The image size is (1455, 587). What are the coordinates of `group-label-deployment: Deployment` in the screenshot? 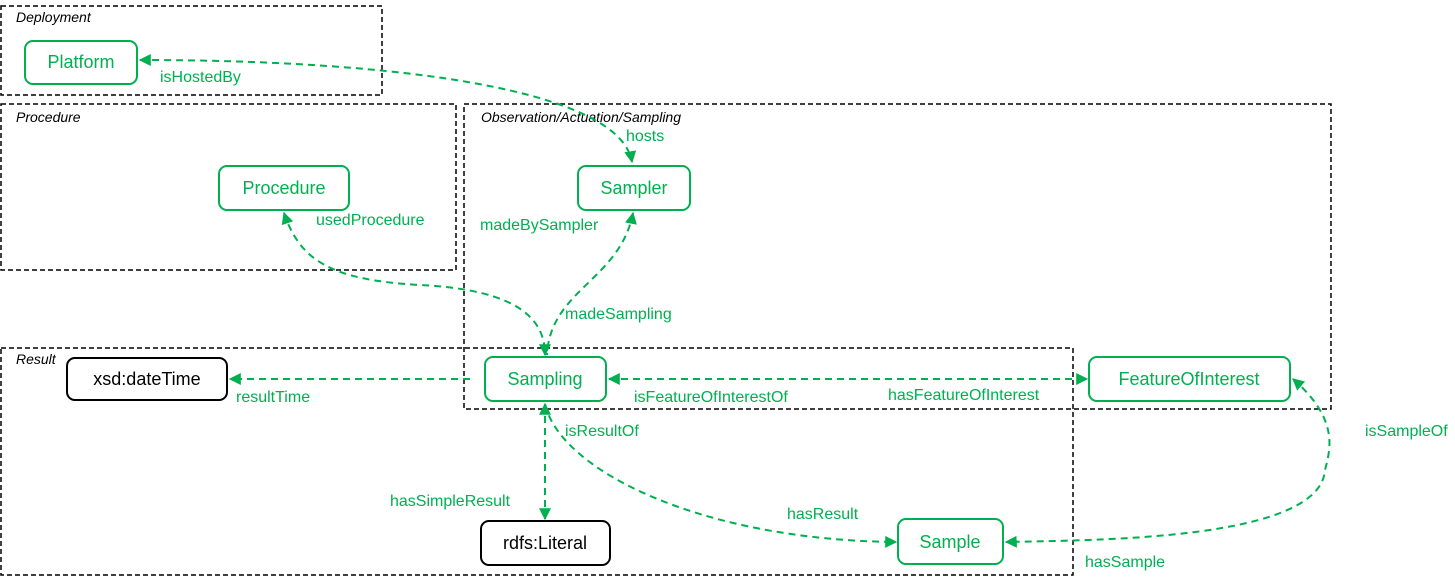 It's located at (54, 17).